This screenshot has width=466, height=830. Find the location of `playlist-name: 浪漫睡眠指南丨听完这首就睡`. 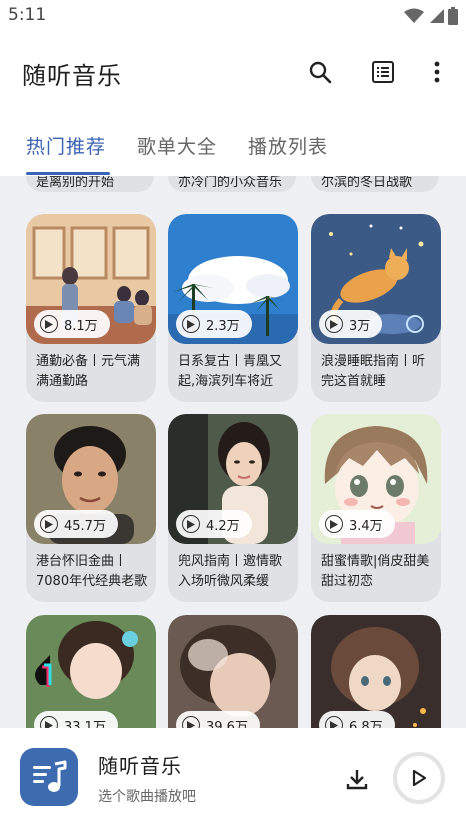

playlist-name: 浪漫睡眠指南丨听完这首就睡 is located at coordinates (373, 371).